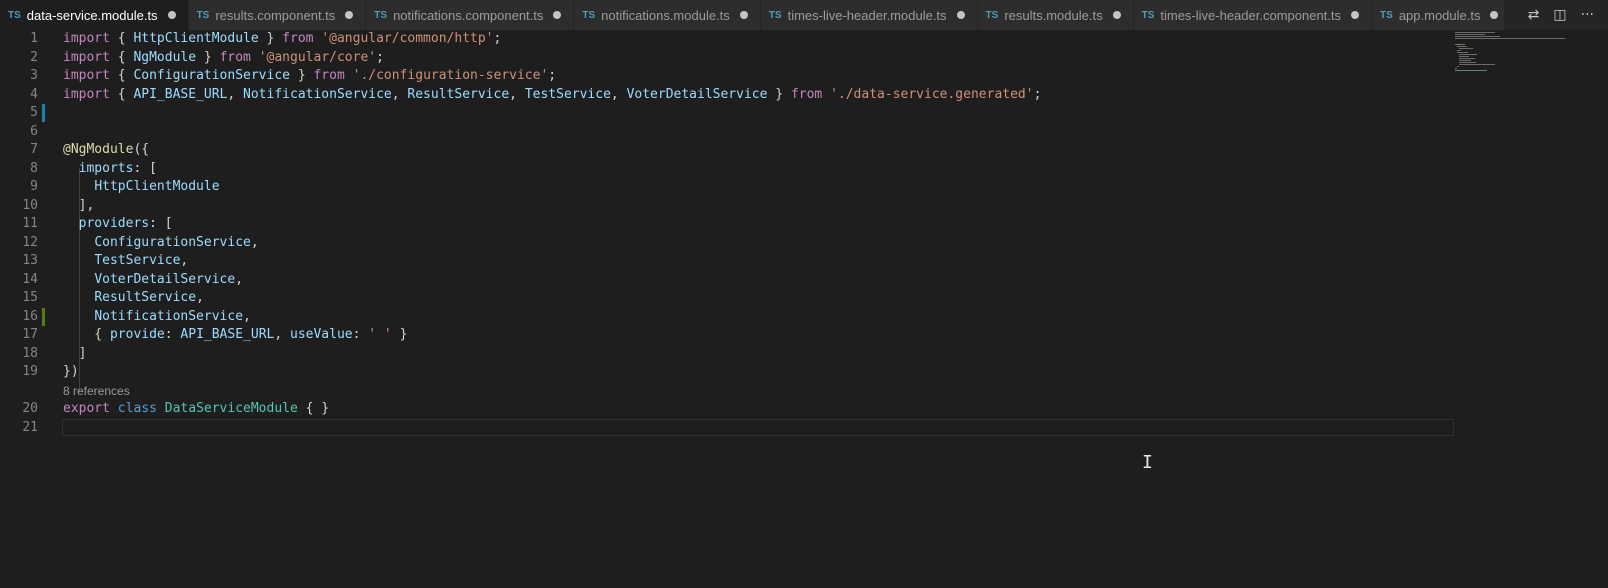 The image size is (1608, 588). I want to click on editor-actions: ⇄ ◫ ···, so click(1556, 15).